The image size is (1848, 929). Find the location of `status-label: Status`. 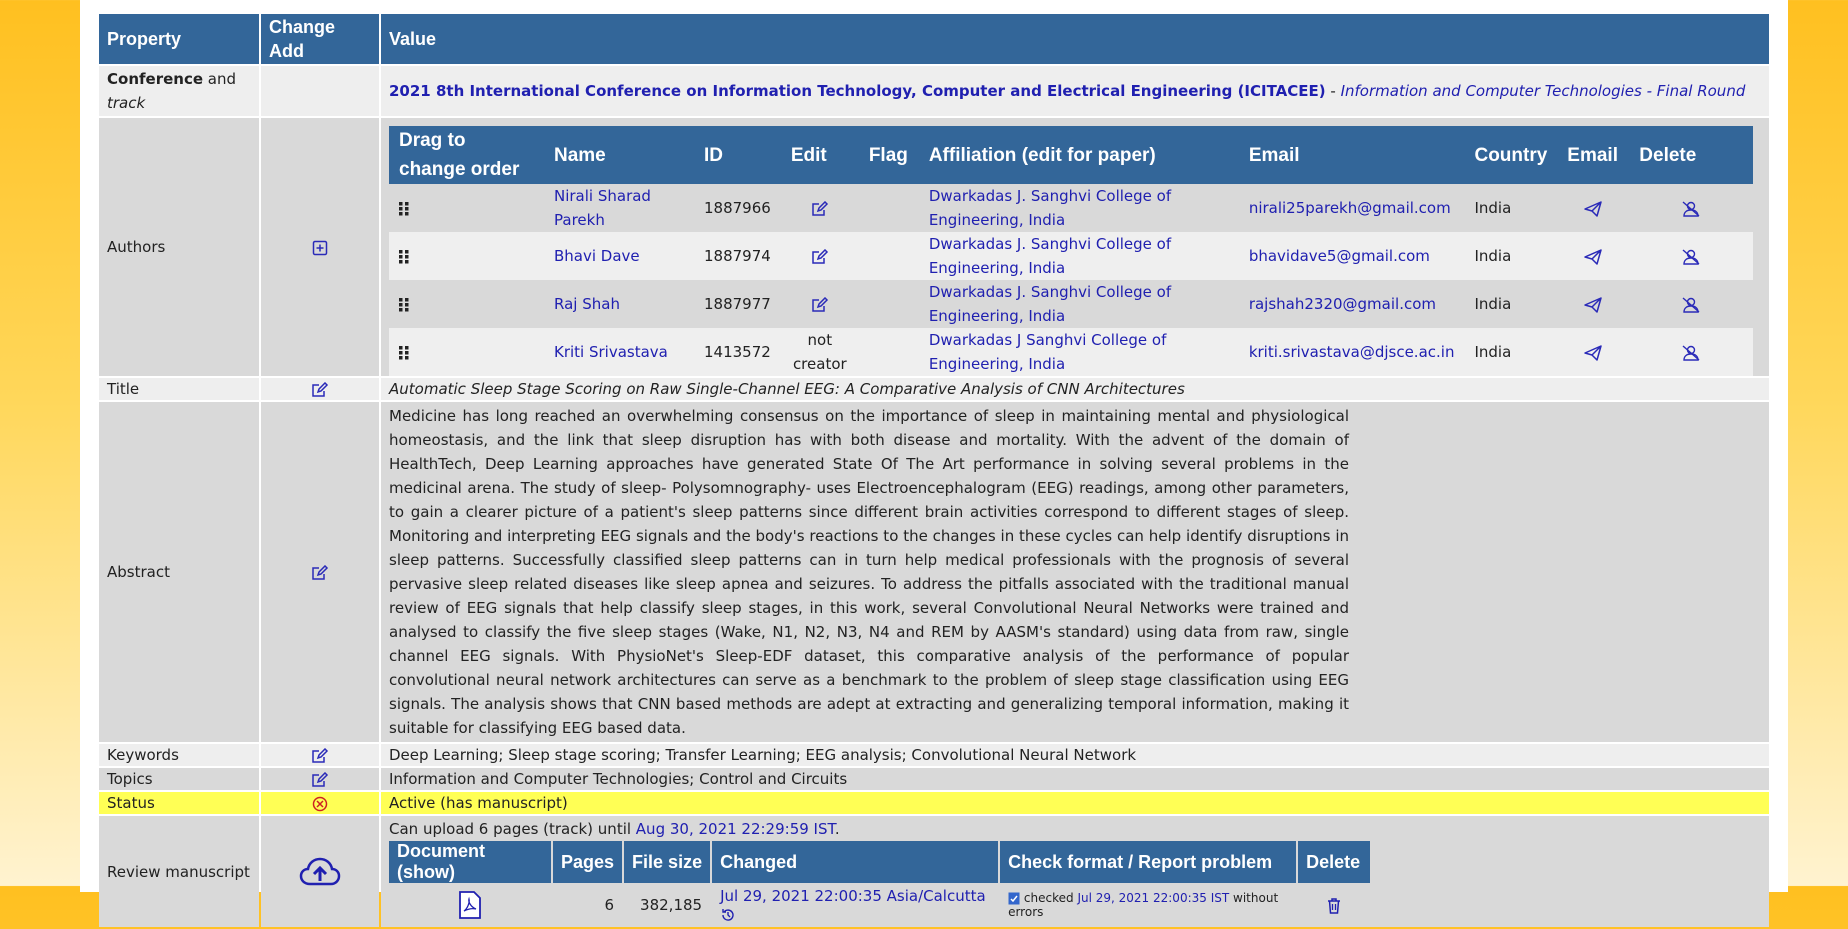

status-label: Status is located at coordinates (179, 803).